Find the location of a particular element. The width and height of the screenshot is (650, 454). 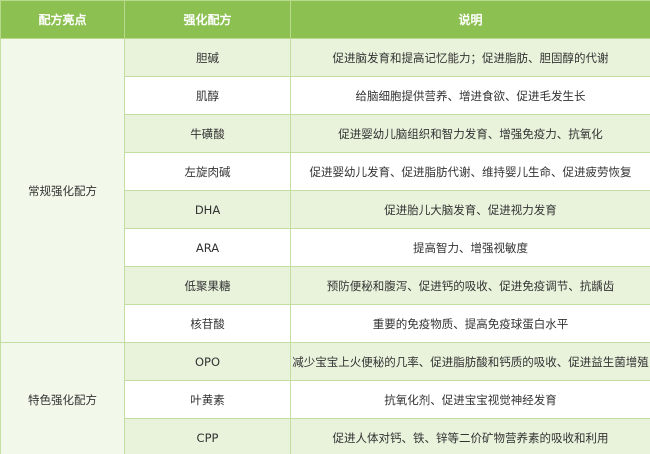

formula-name: CPP is located at coordinates (207, 436).